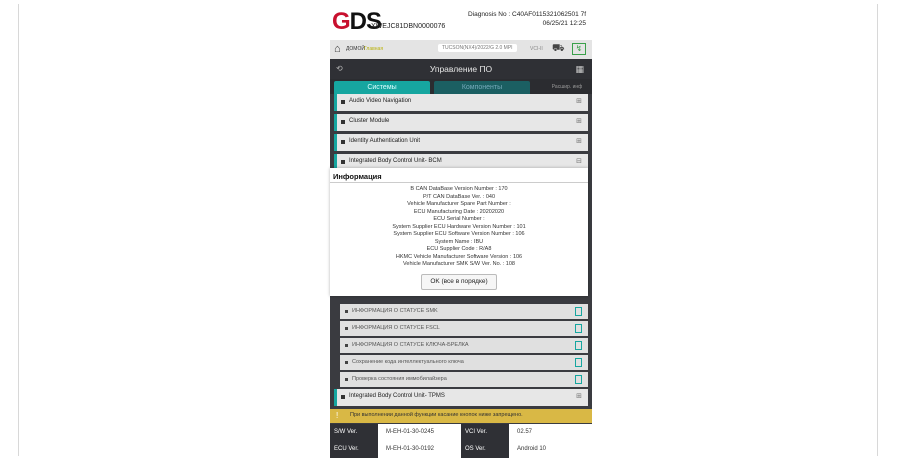  Describe the element at coordinates (459, 196) in the screenshot. I see `dialog-line: P/T CAN DataBase Ver. : 040` at that location.